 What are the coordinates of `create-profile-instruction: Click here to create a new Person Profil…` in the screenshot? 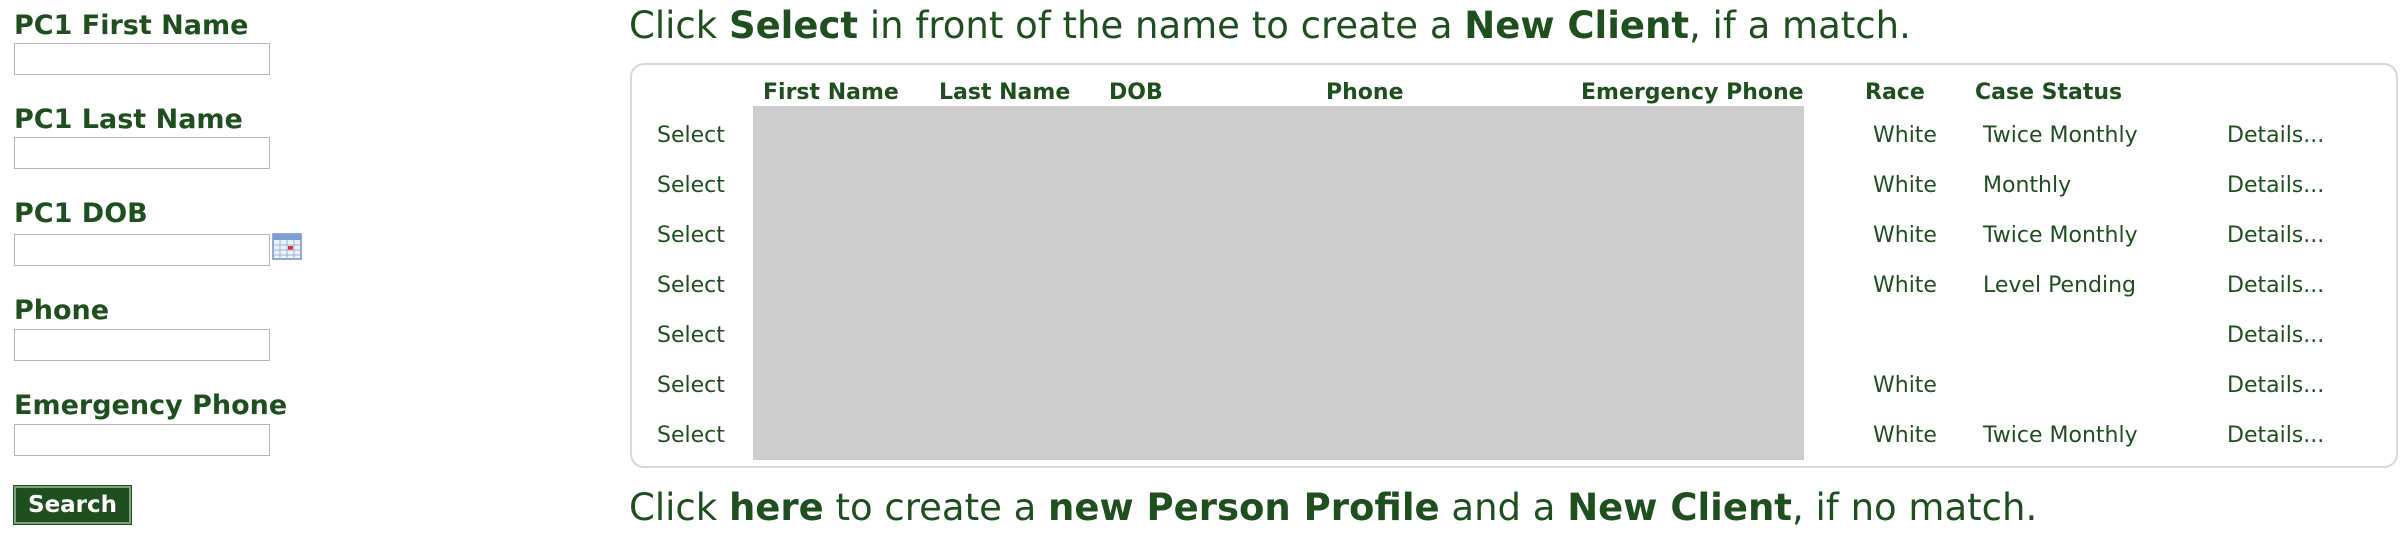 It's located at (1333, 507).